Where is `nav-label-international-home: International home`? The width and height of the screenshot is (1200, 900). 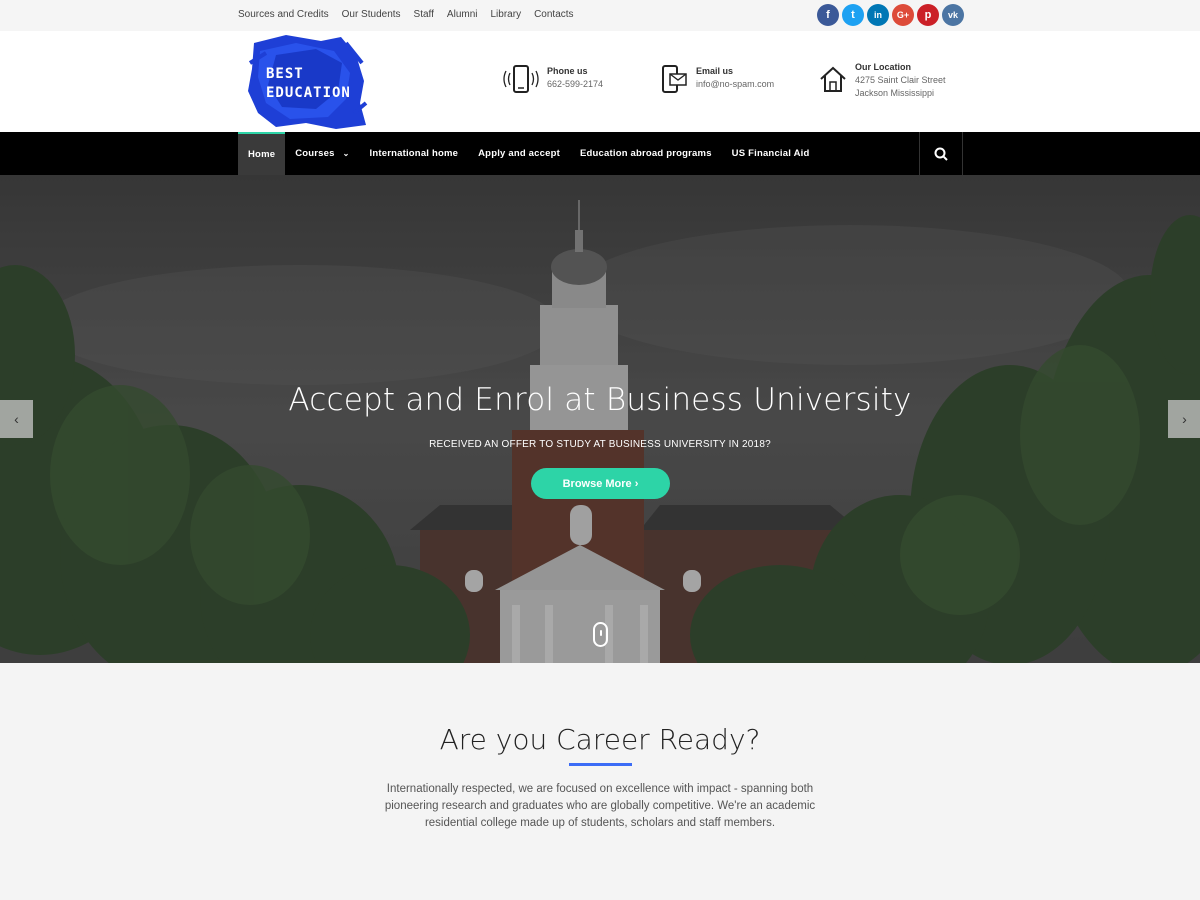
nav-label-international-home: International home is located at coordinates (414, 153).